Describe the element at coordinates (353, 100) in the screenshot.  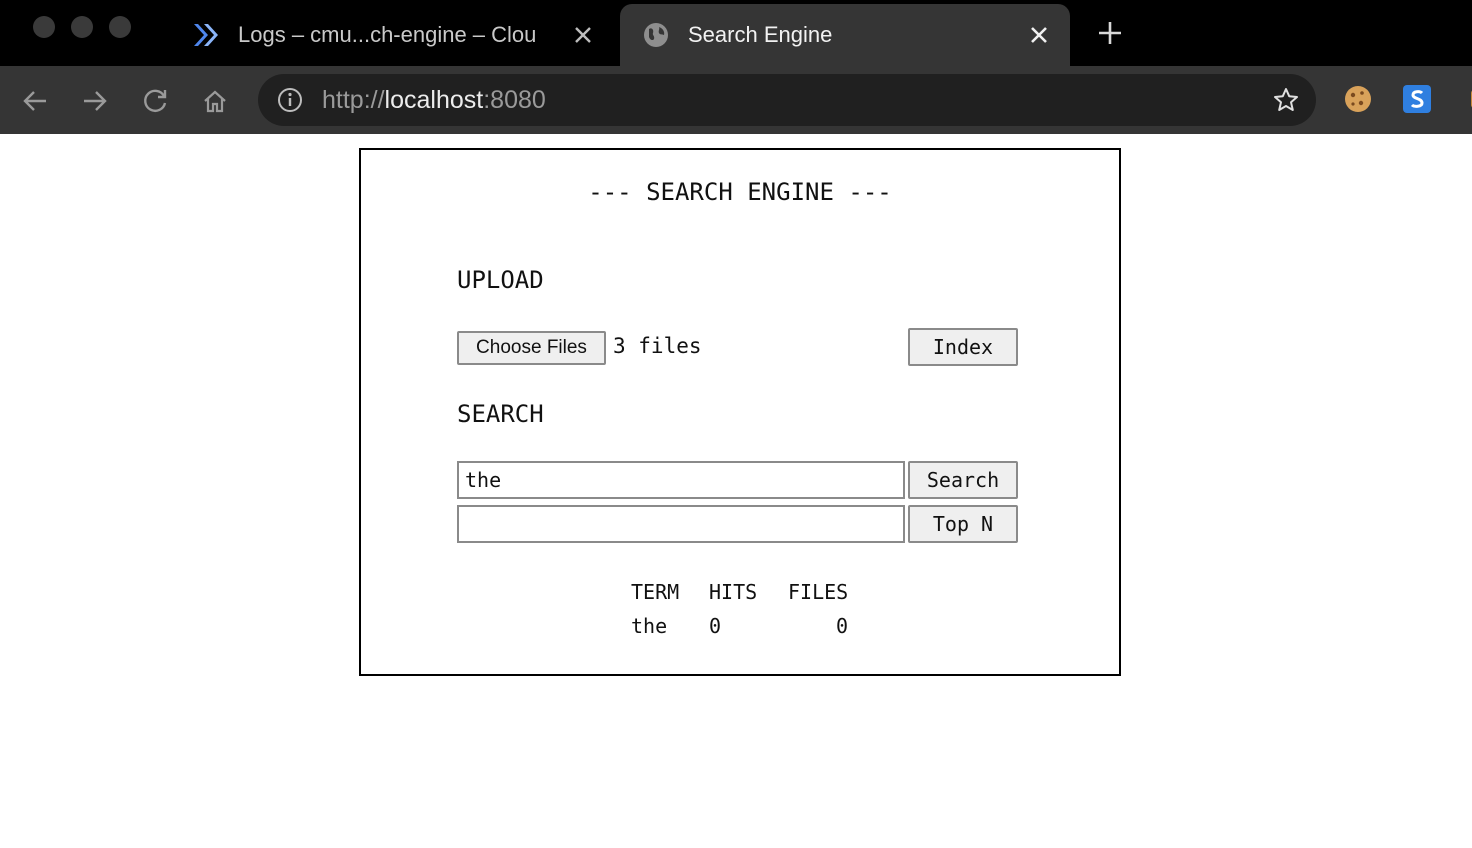
I see `url-scheme: http://` at that location.